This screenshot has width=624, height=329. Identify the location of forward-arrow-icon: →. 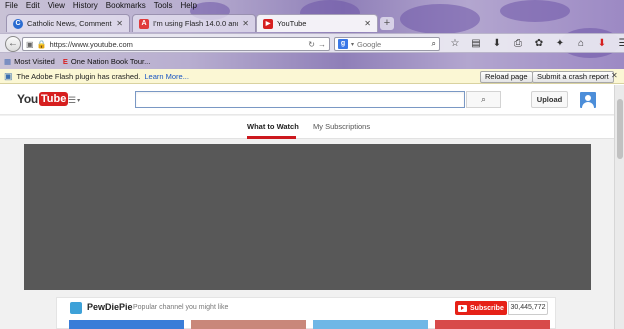
(322, 44).